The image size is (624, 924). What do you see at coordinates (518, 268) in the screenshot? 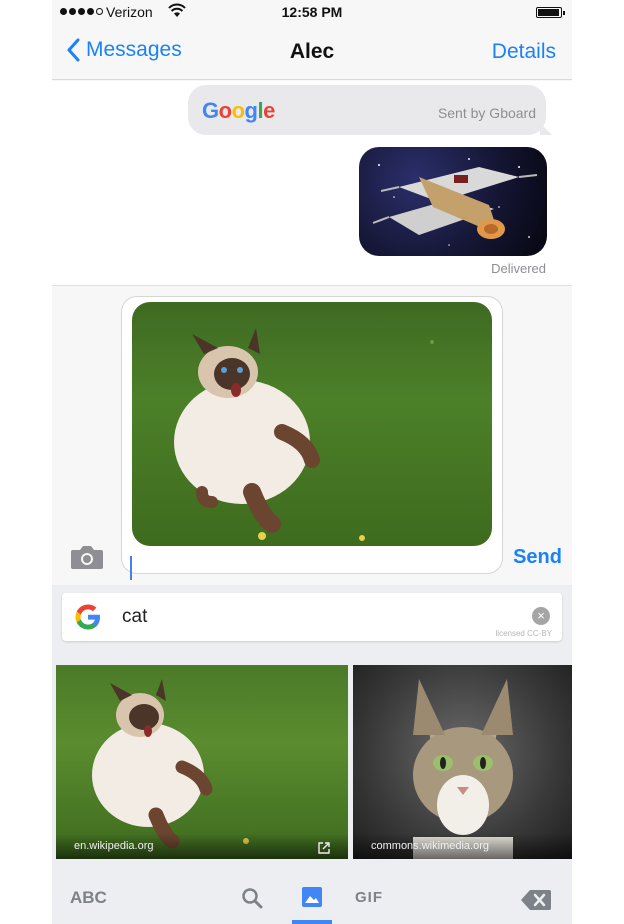
I see `delivered-status: Delivered` at bounding box center [518, 268].